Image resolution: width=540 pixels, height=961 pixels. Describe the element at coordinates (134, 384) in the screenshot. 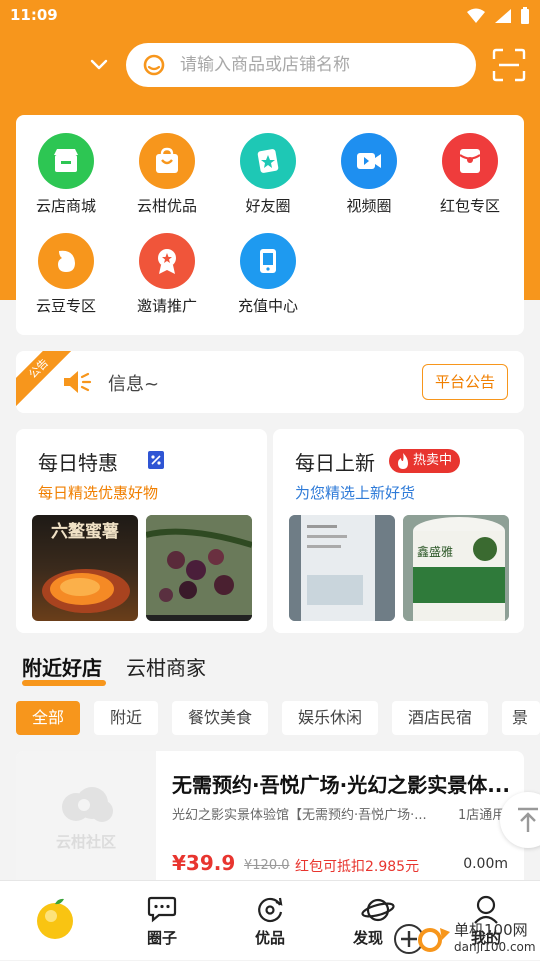

I see `notice-text: 信息~` at that location.